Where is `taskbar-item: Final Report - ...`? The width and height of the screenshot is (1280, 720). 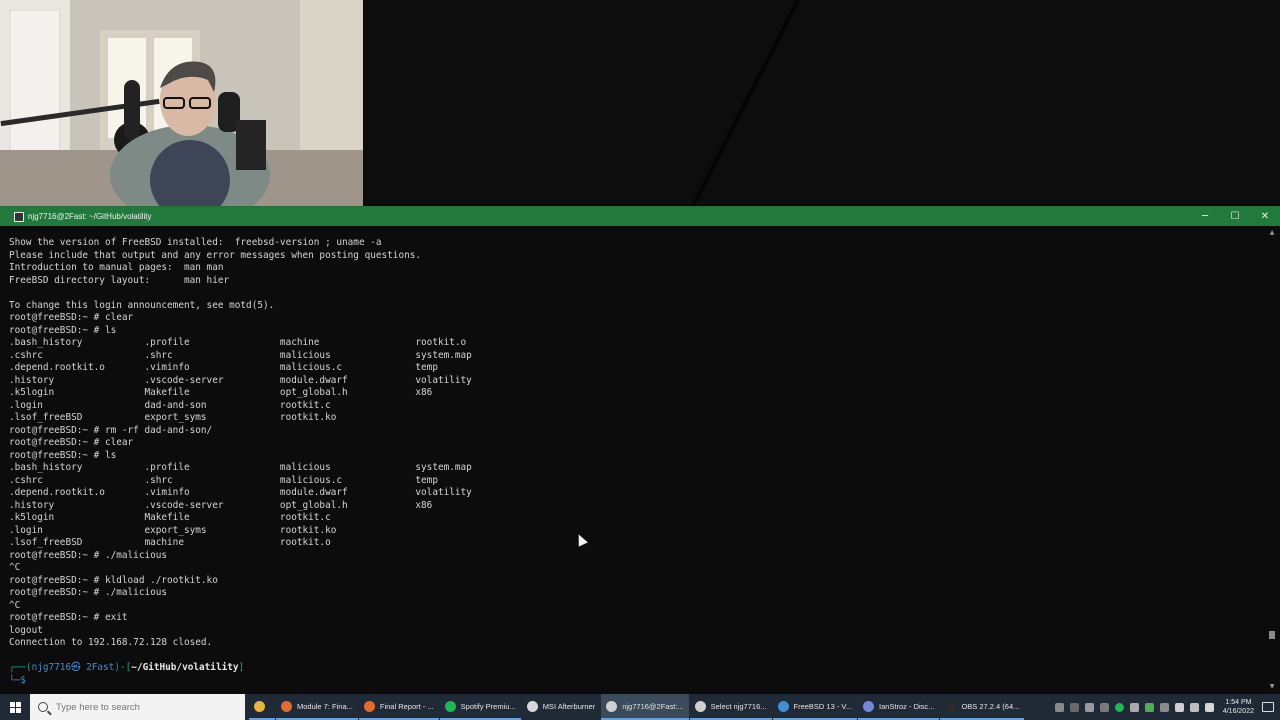
taskbar-item: Final Report - ... is located at coordinates (398, 707).